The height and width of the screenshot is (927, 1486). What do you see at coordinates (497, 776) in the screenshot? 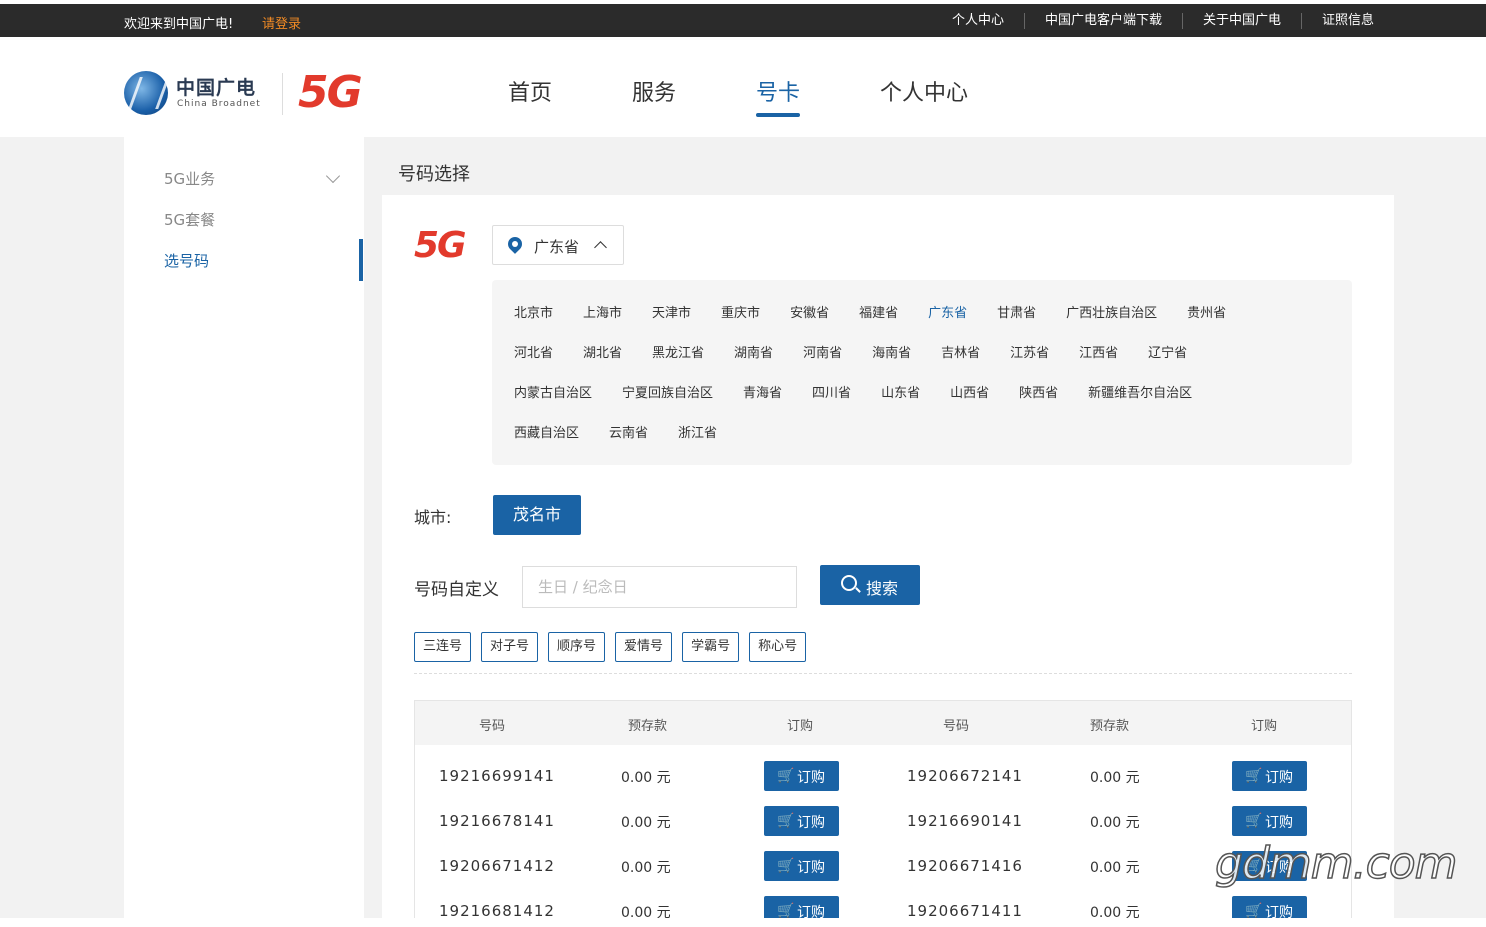
I see `phone-number: 19216699141` at bounding box center [497, 776].